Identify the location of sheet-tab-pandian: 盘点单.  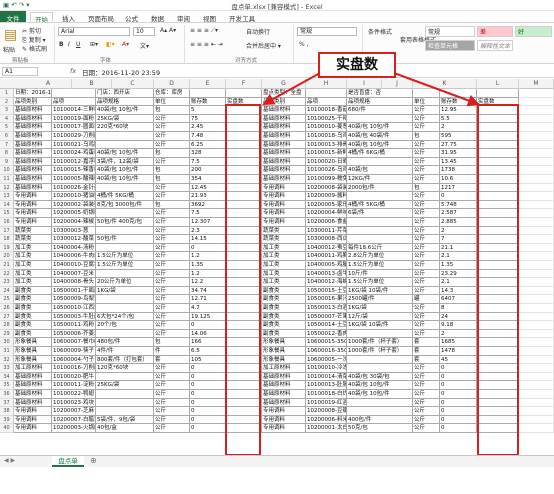
(68, 461).